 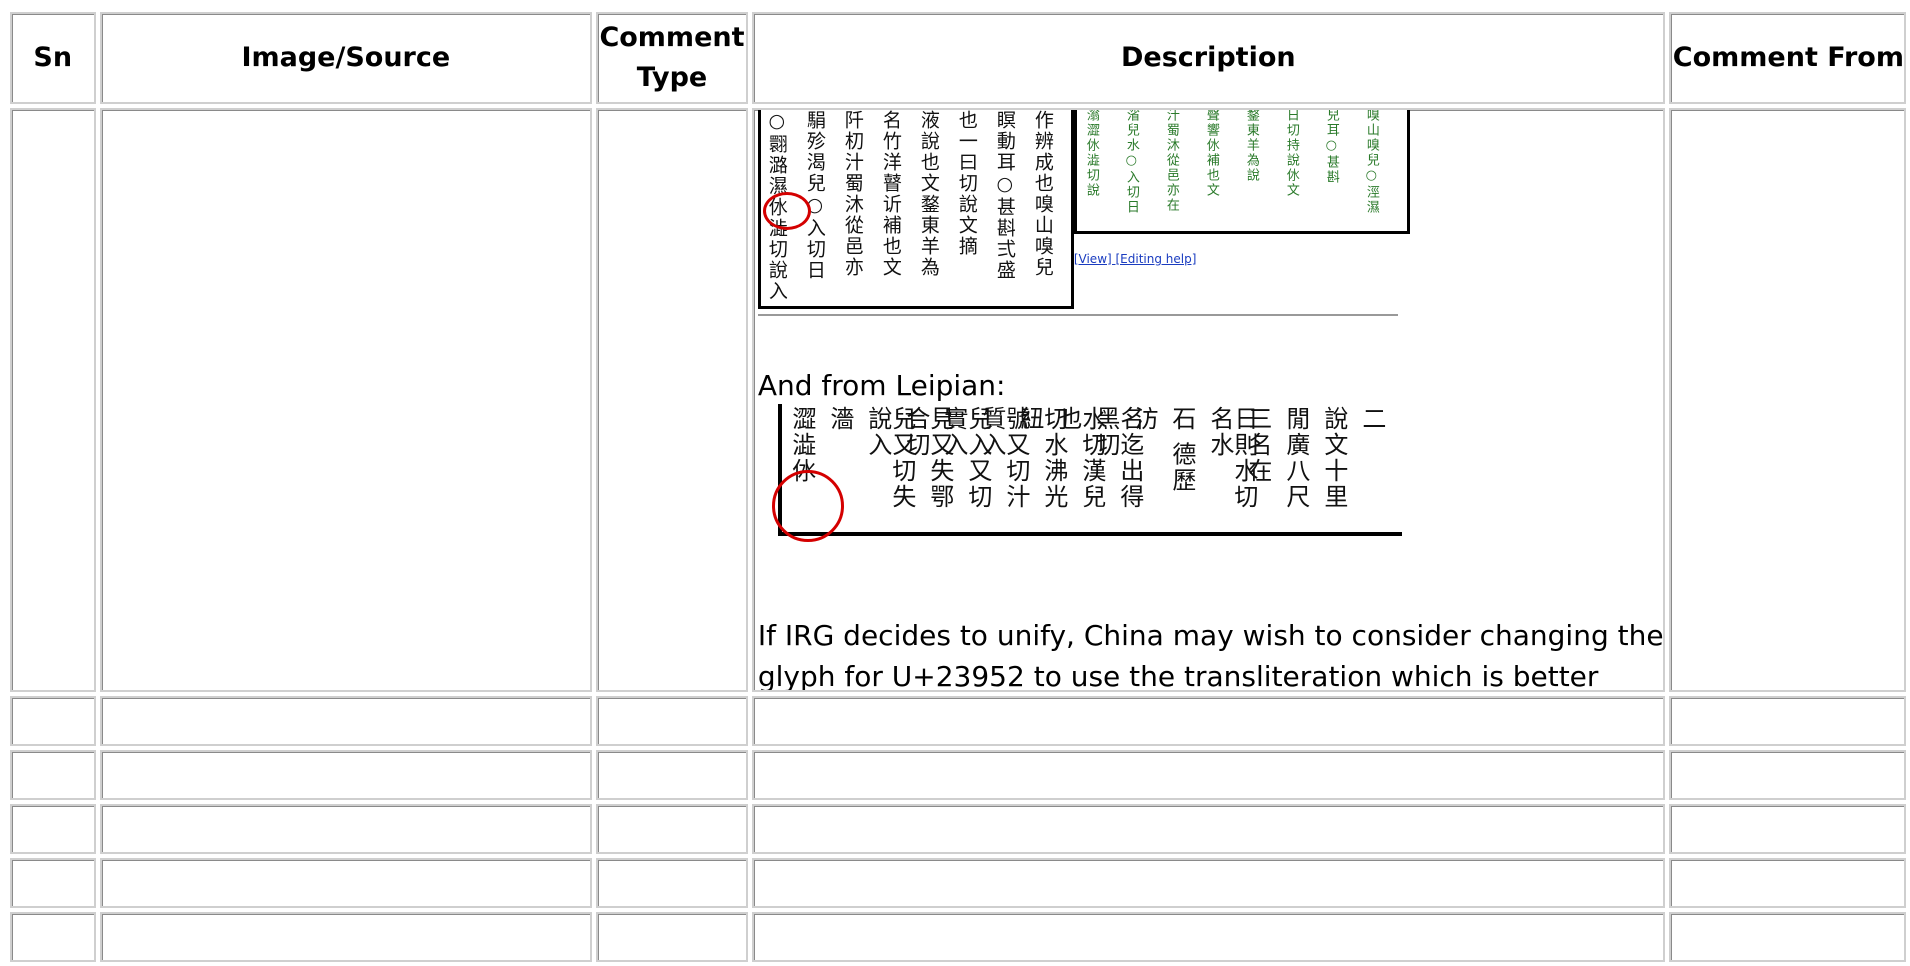 I want to click on scan-text-column: 日切持說㲻文, so click(x=1291, y=154).